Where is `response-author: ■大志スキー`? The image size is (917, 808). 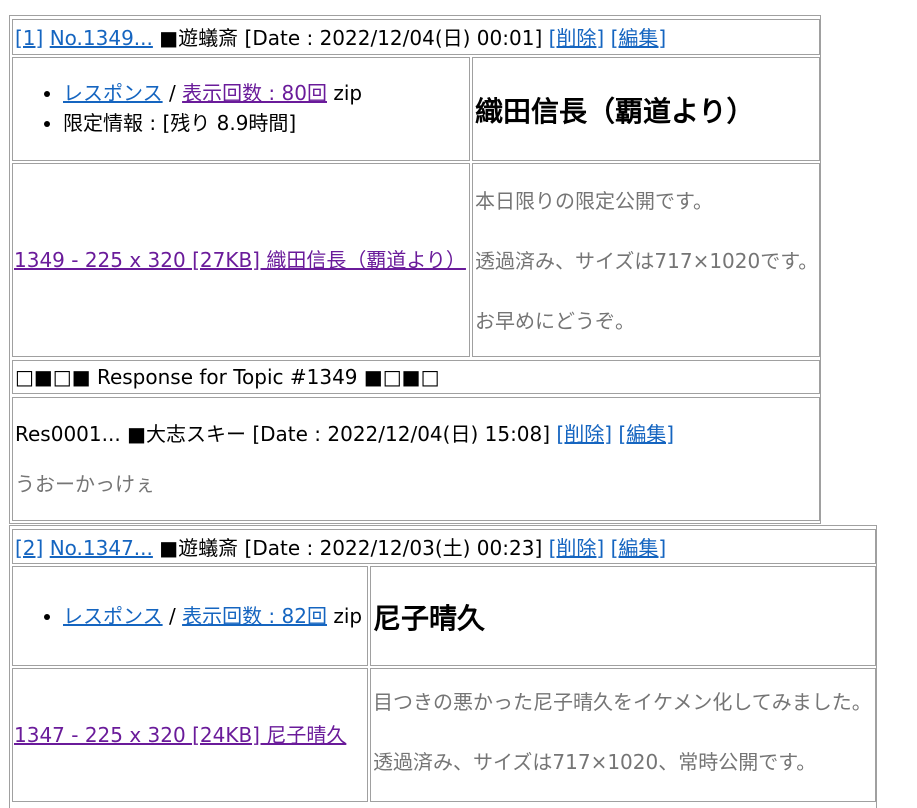 response-author: ■大志スキー is located at coordinates (186, 434).